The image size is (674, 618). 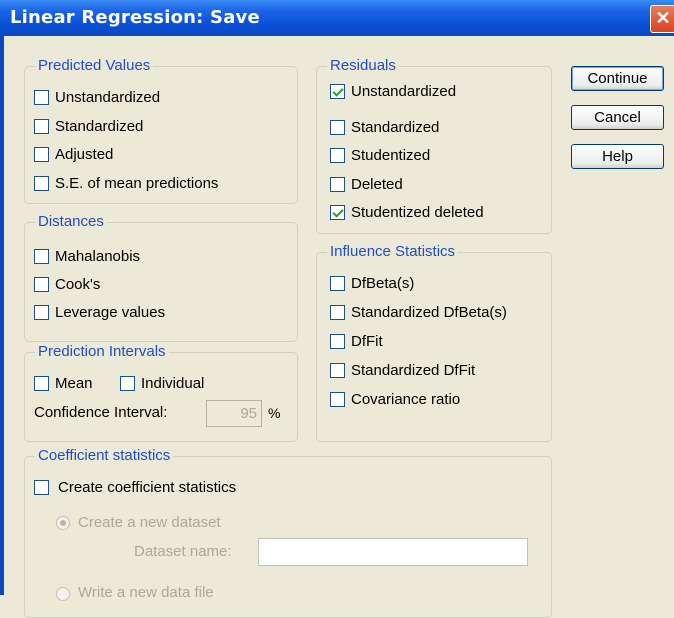 What do you see at coordinates (413, 370) in the screenshot?
I see `std-dffit-label: Standardized DfFit` at bounding box center [413, 370].